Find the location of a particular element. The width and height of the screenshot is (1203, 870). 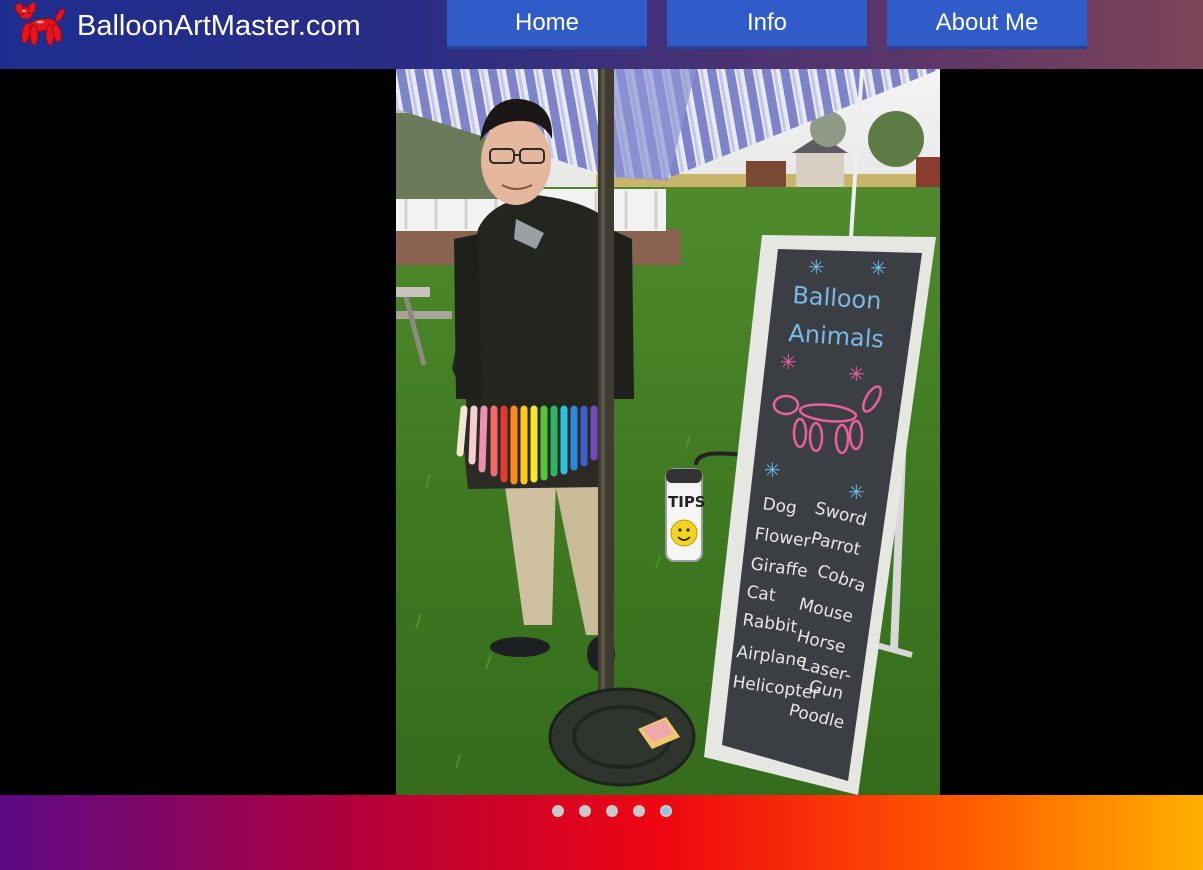

nav-home-button: Home is located at coordinates (547, 24).